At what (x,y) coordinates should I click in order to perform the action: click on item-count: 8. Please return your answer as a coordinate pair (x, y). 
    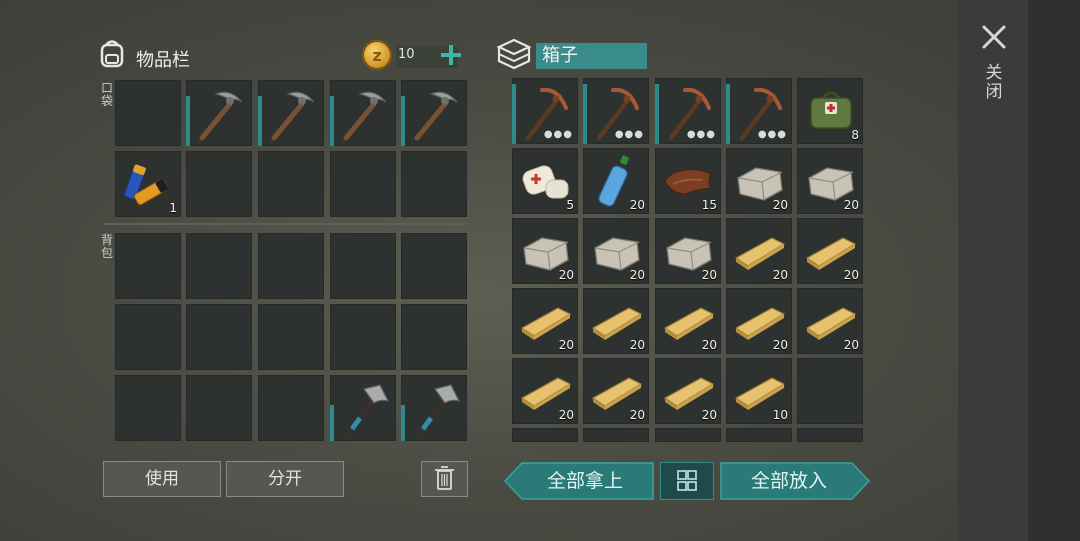
    Looking at the image, I should click on (855, 135).